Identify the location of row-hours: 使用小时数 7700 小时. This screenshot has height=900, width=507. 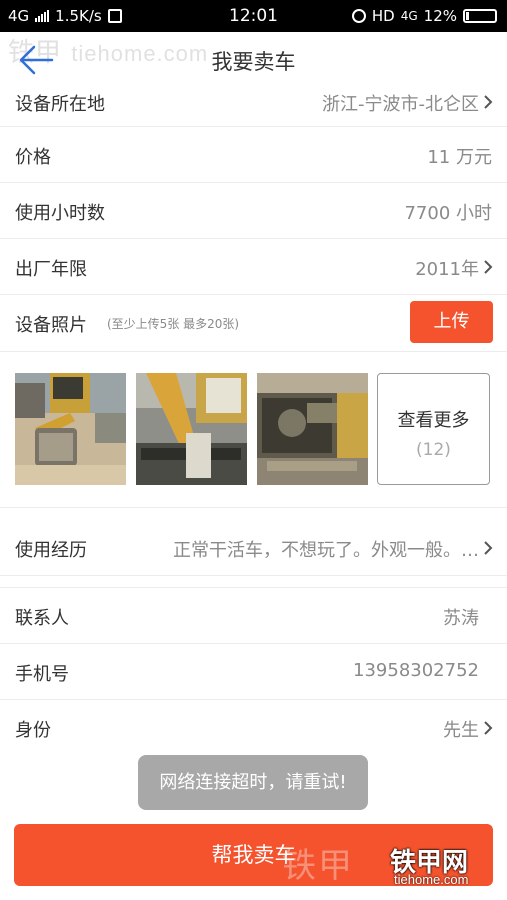
(253, 211).